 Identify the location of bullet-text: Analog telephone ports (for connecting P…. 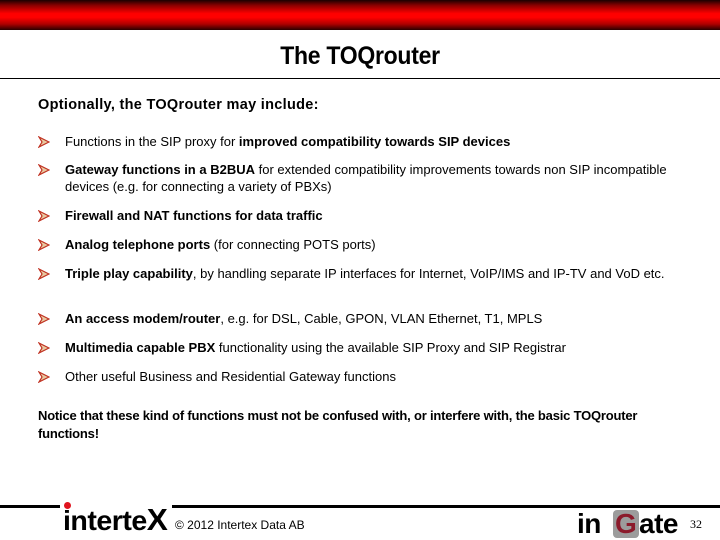
(370, 244).